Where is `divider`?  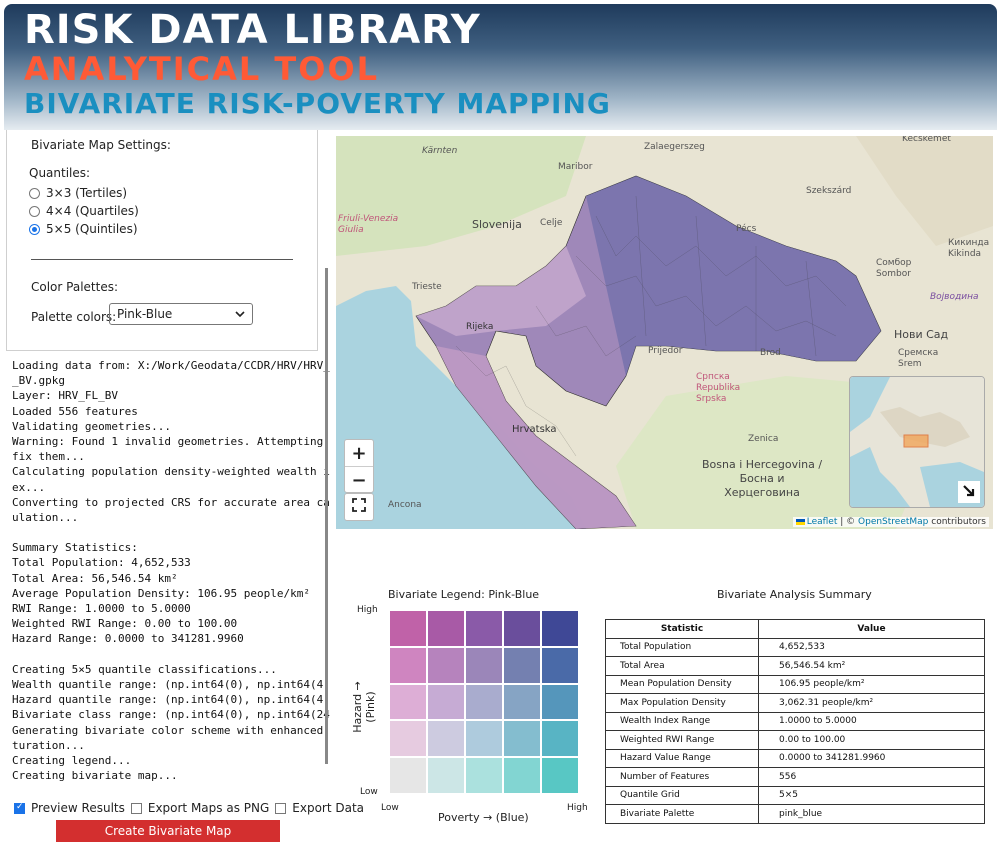 divider is located at coordinates (162, 259).